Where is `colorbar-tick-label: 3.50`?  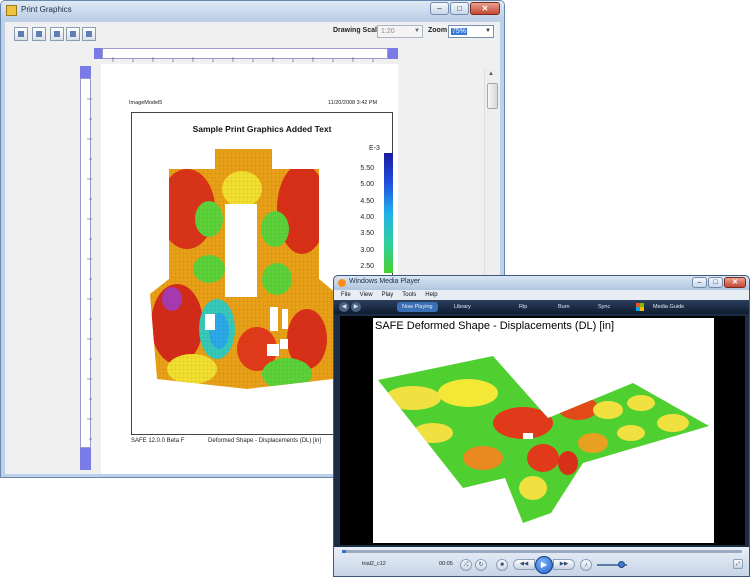
colorbar-tick-label: 3.50 is located at coordinates (367, 234).